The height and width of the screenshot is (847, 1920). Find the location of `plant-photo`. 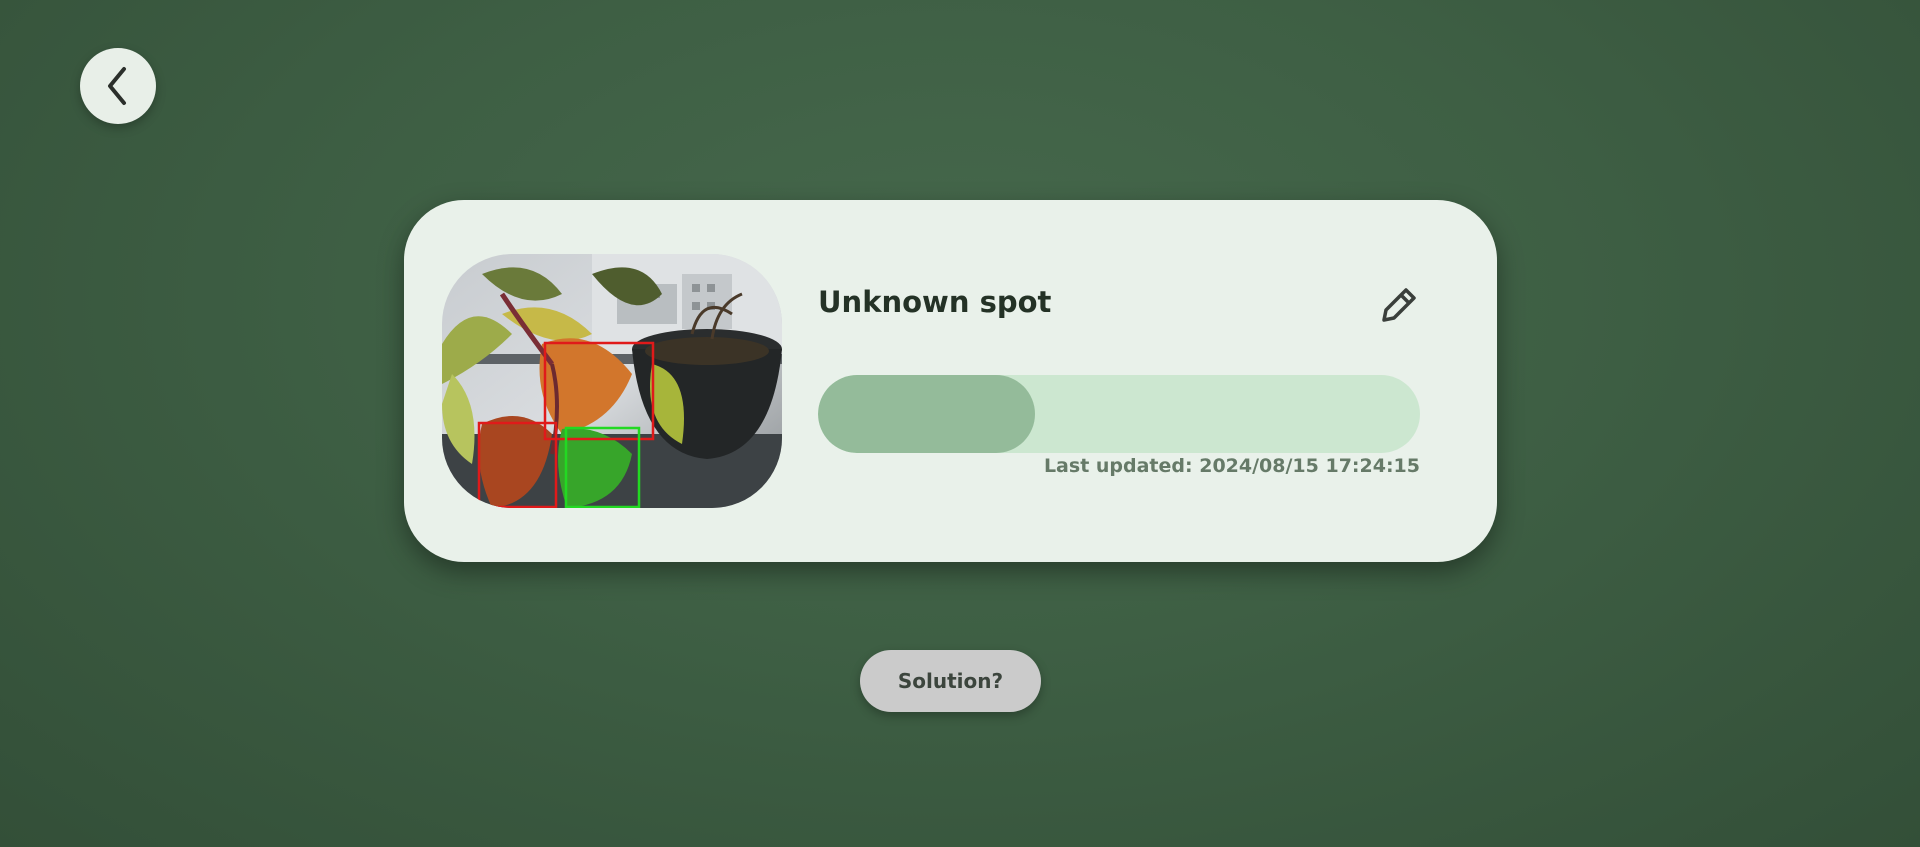

plant-photo is located at coordinates (612, 381).